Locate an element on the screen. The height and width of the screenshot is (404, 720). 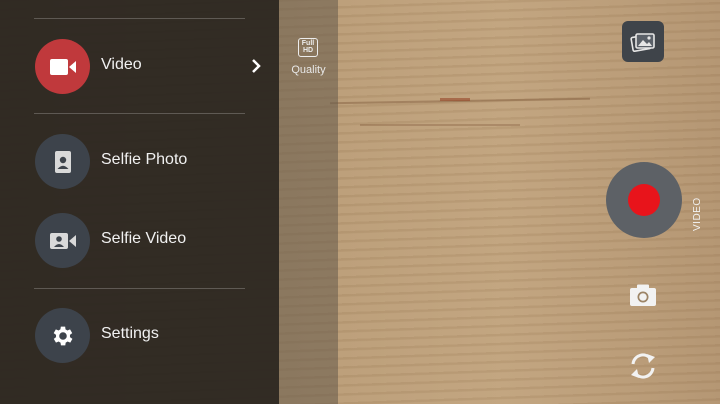
menu-item-label: Selfie Video is located at coordinates (144, 238).